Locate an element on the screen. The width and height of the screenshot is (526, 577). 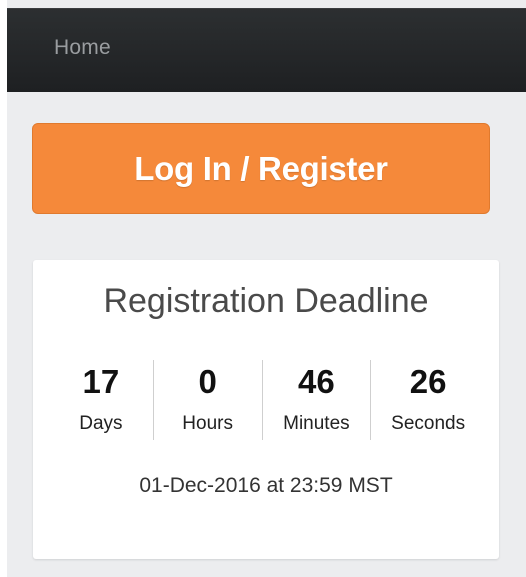
login-register-button: Log In / Register is located at coordinates (261, 168).